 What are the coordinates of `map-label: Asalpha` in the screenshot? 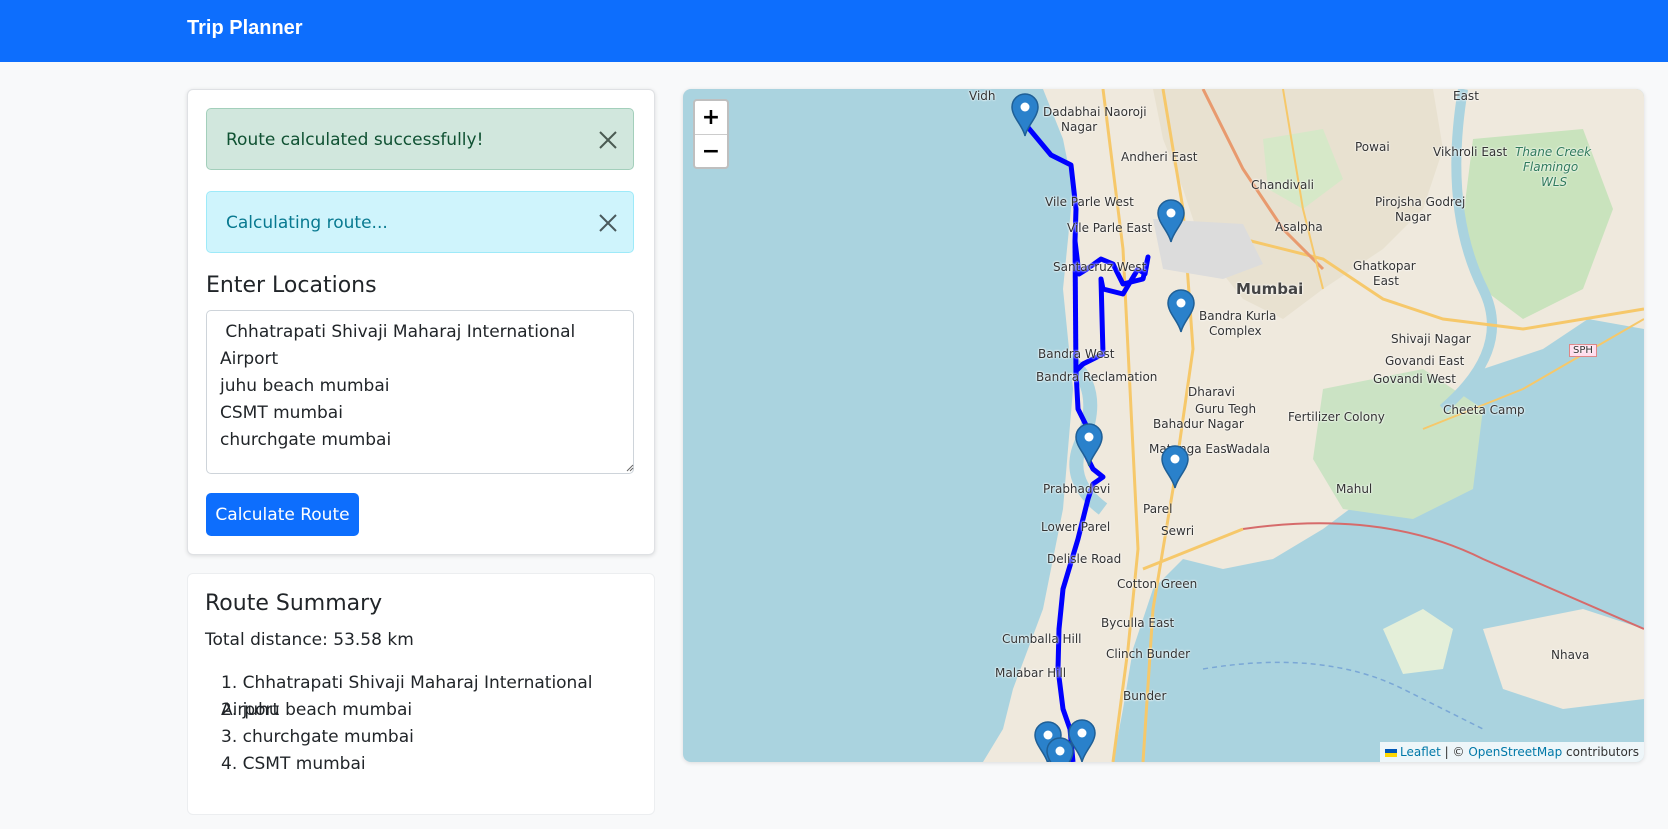 It's located at (1299, 227).